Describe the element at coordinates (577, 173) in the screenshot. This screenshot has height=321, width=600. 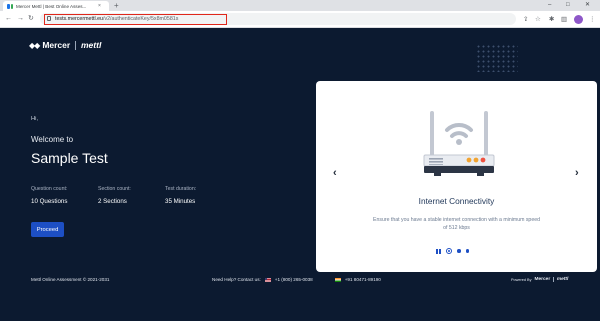
I see `carousel-next-arrow-icon: ›` at that location.